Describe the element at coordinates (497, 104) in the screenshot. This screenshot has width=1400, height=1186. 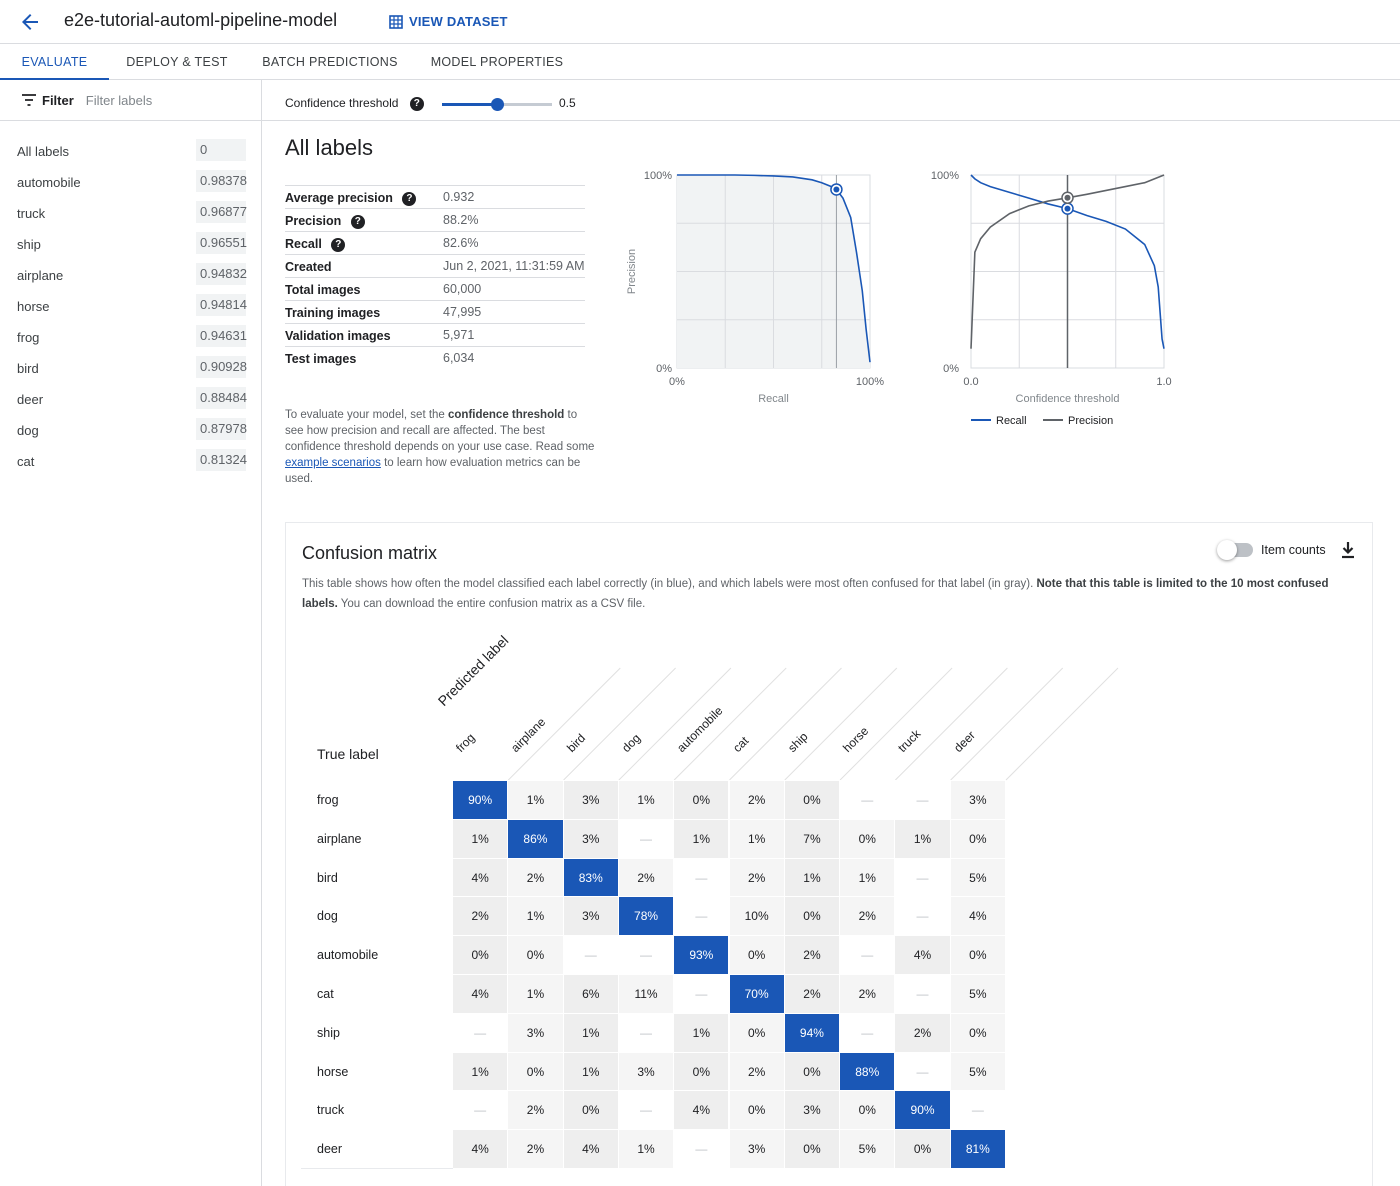
I see `threshold-slider` at that location.